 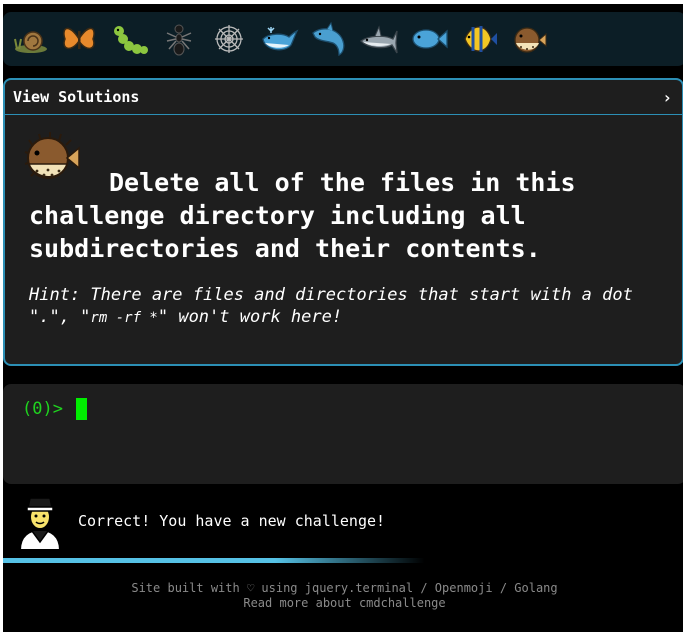 I want to click on whale-icon, so click(x=279, y=39).